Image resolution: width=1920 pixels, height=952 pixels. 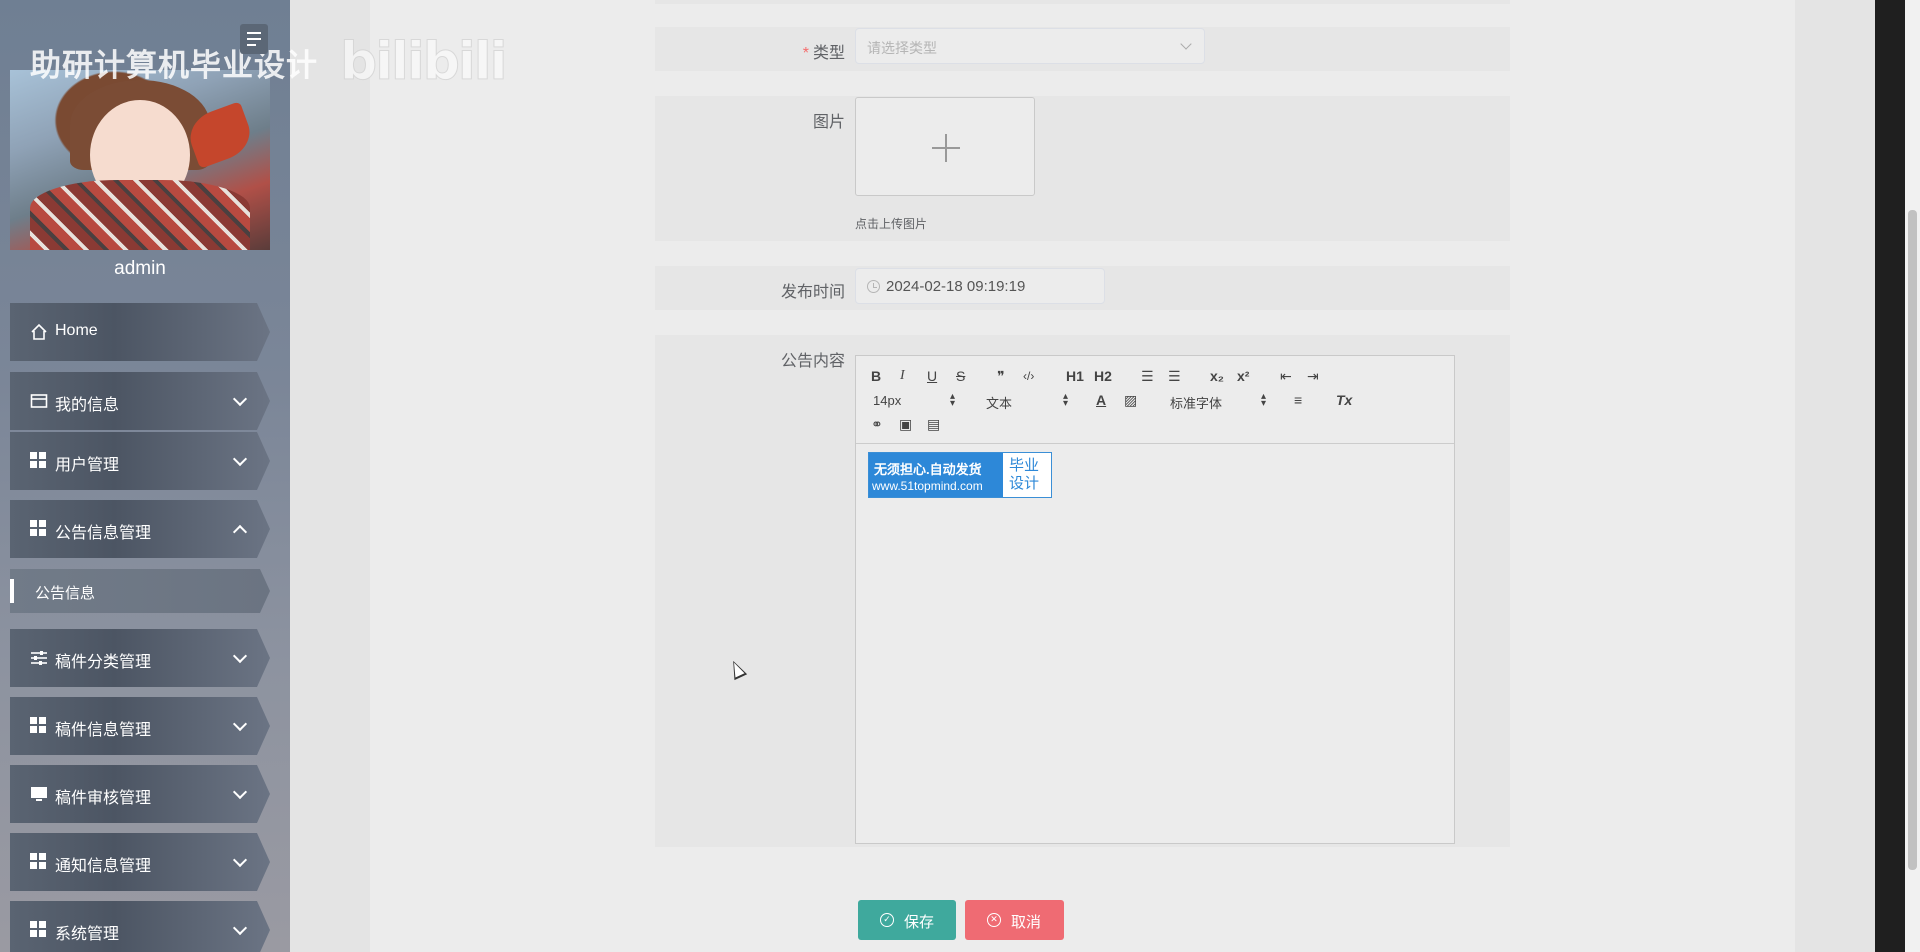 What do you see at coordinates (887, 920) in the screenshot?
I see `check-circle-icon: ✓` at bounding box center [887, 920].